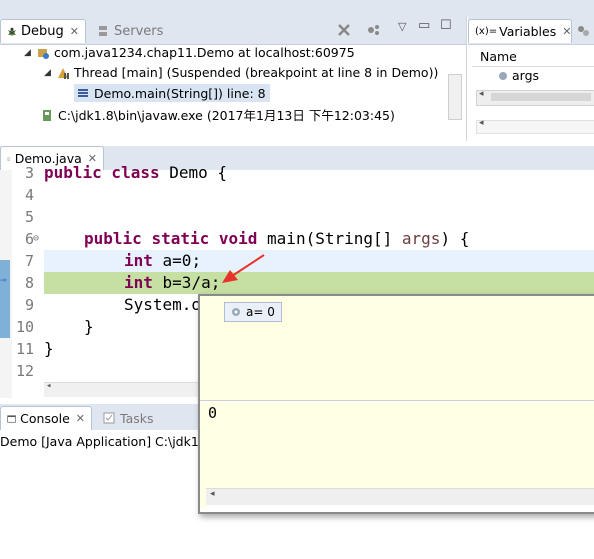  Describe the element at coordinates (421, 238) in the screenshot. I see `parameter-name: args` at that location.